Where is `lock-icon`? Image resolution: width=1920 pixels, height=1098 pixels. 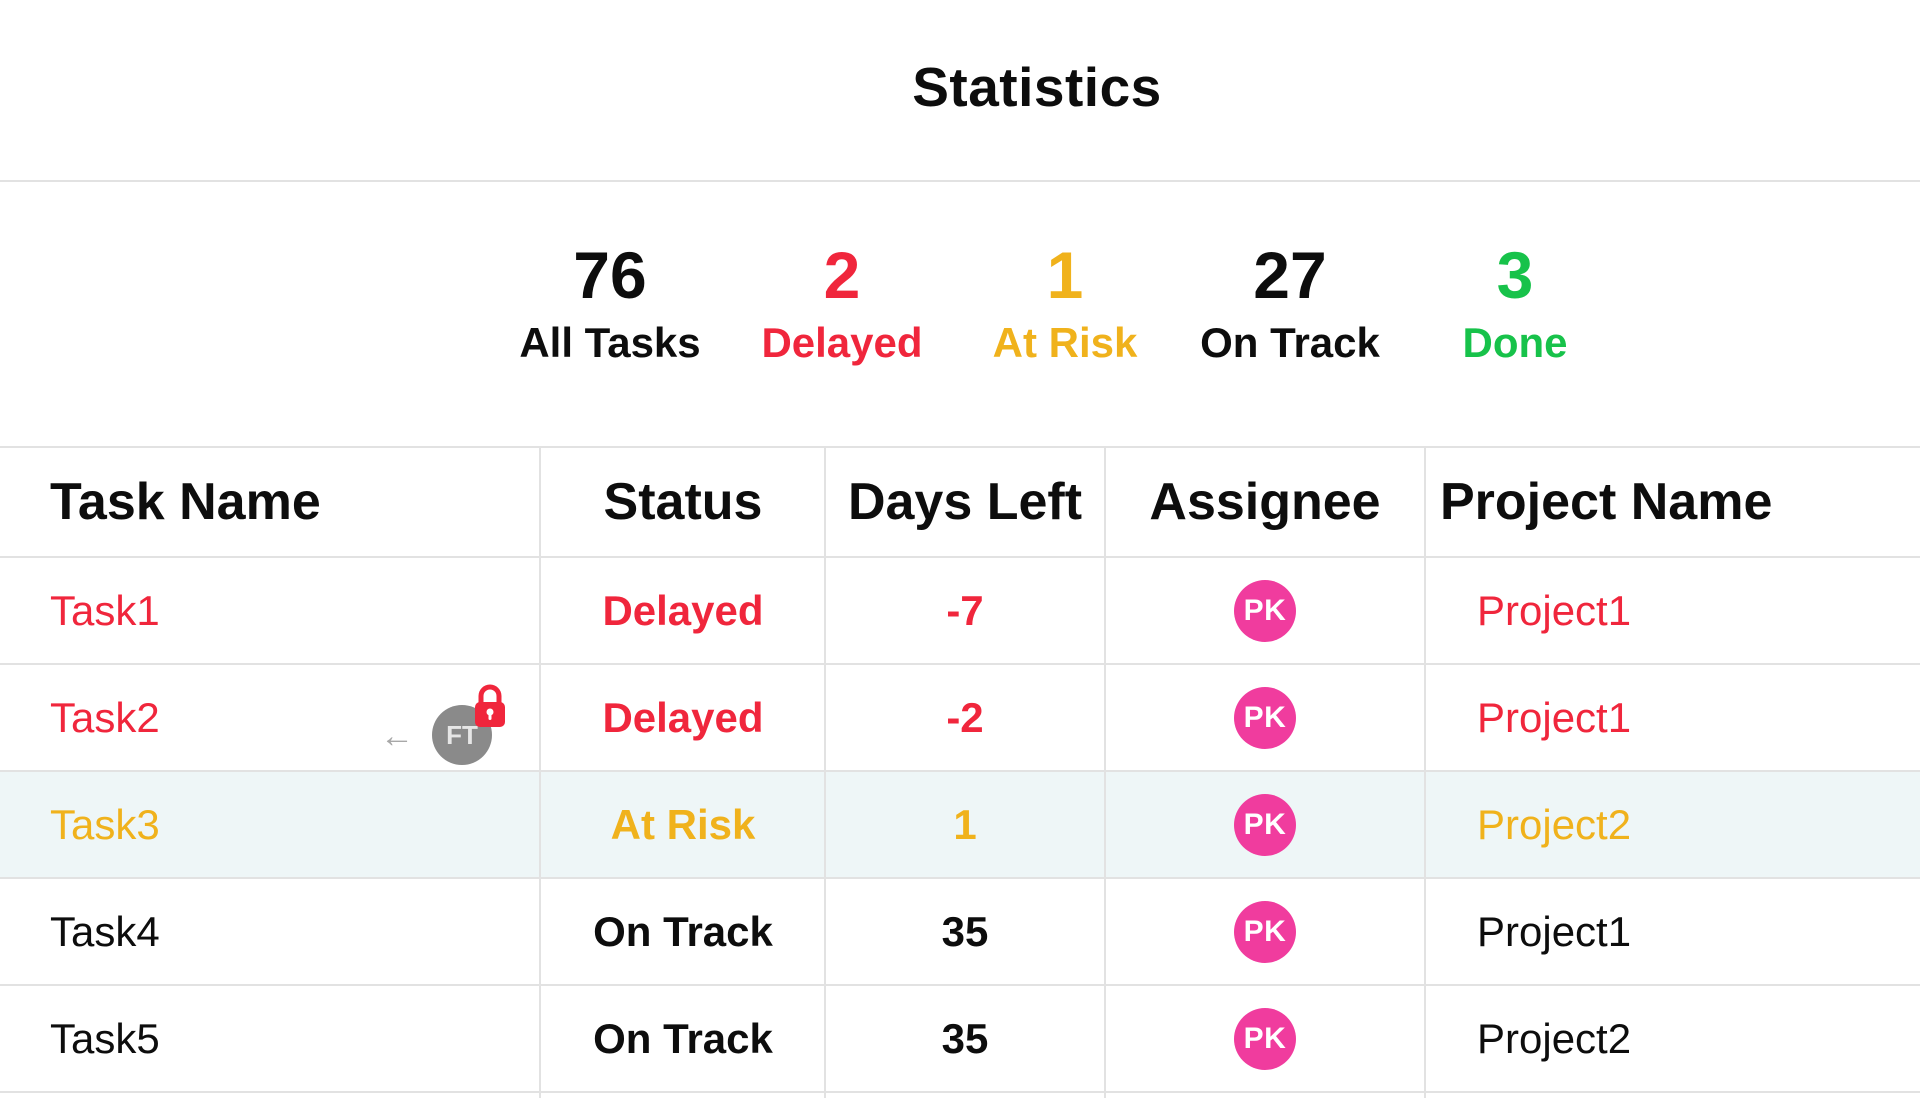 lock-icon is located at coordinates (490, 705).